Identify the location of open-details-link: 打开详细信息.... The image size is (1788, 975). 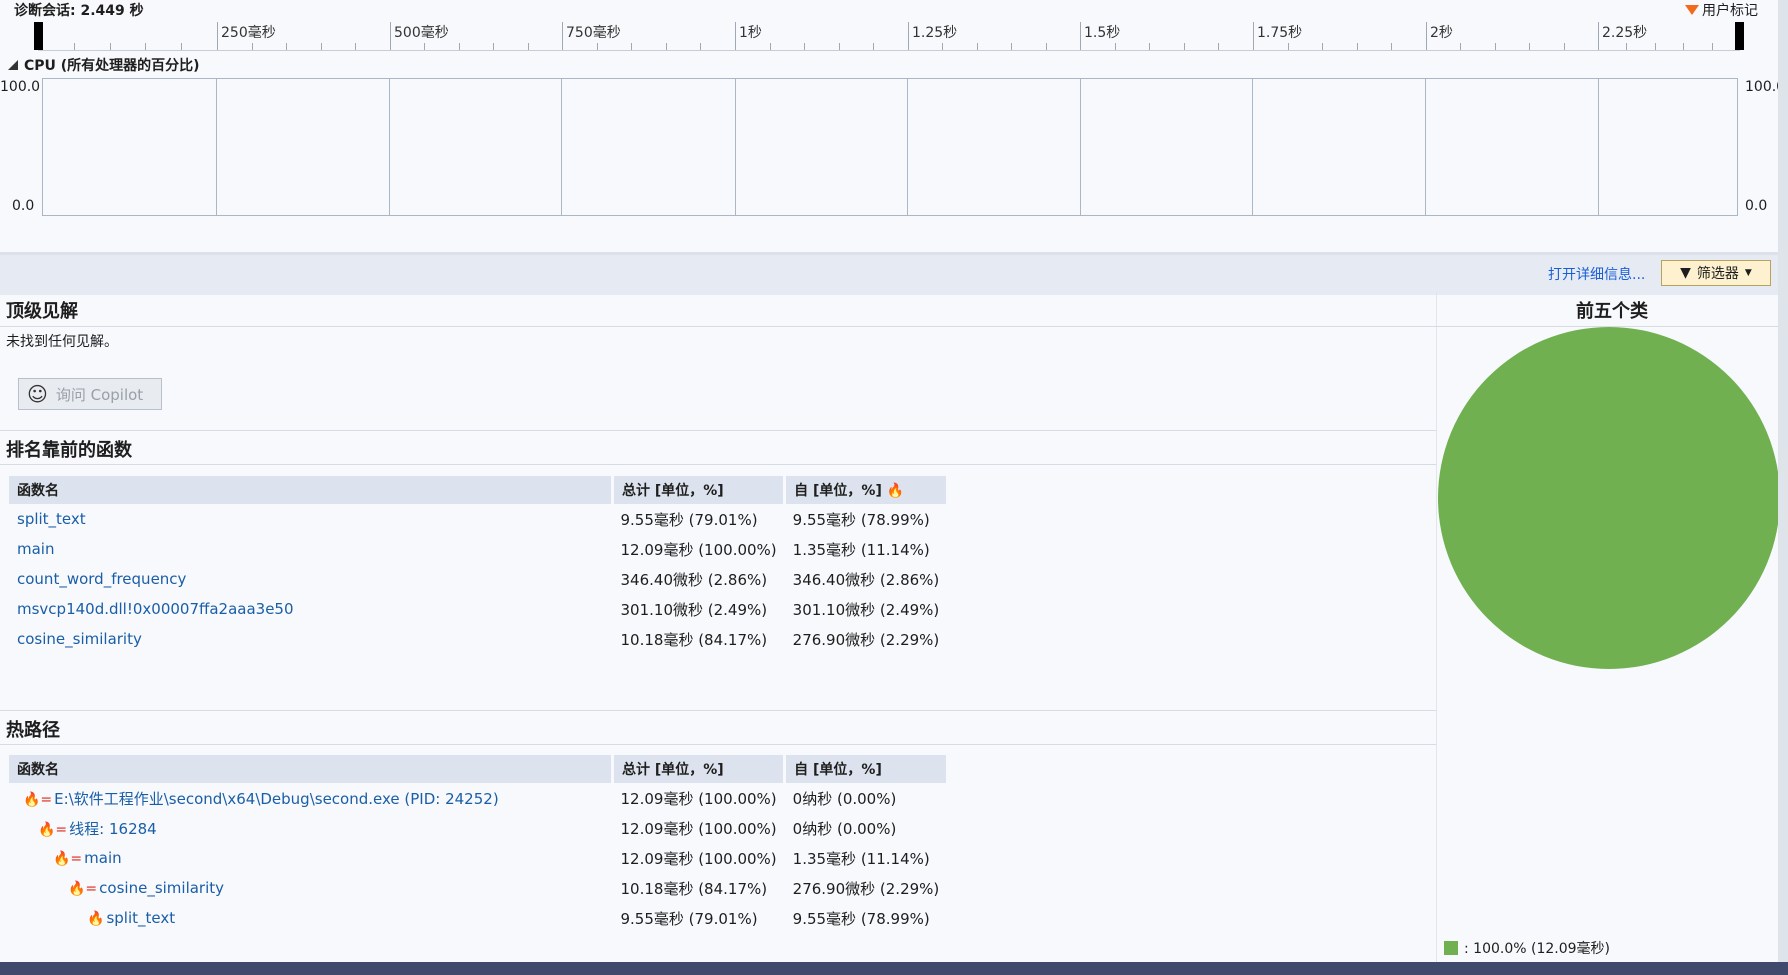
(1596, 274).